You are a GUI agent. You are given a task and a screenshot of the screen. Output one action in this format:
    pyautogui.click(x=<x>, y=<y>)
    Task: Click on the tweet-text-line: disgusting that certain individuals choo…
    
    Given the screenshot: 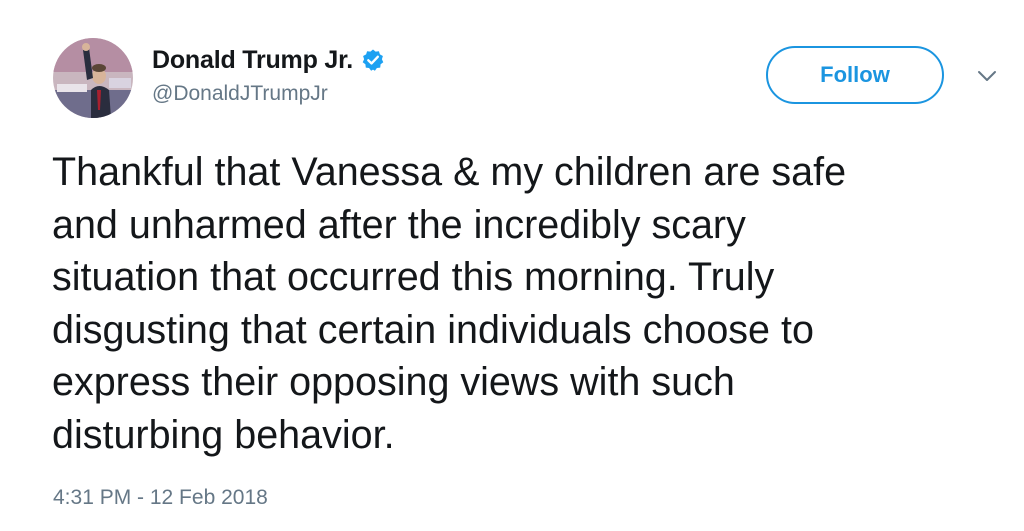 What is the action you would take?
    pyautogui.click(x=433, y=329)
    